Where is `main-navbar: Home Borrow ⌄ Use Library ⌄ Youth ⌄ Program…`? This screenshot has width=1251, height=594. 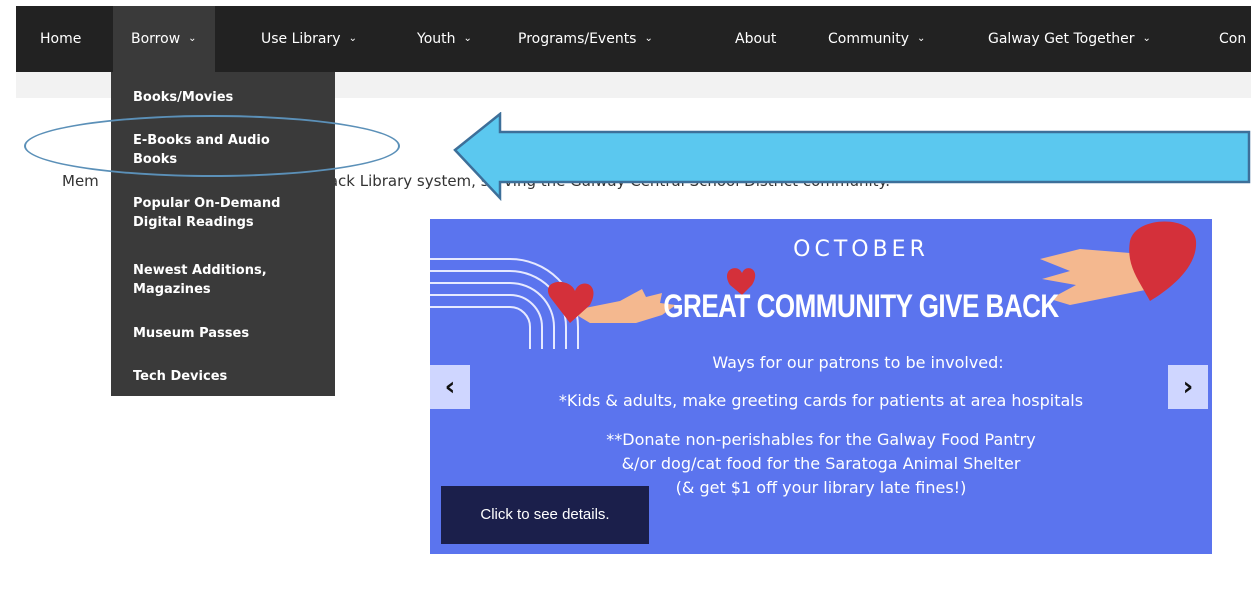 main-navbar: Home Borrow ⌄ Use Library ⌄ Youth ⌄ Program… is located at coordinates (633, 39).